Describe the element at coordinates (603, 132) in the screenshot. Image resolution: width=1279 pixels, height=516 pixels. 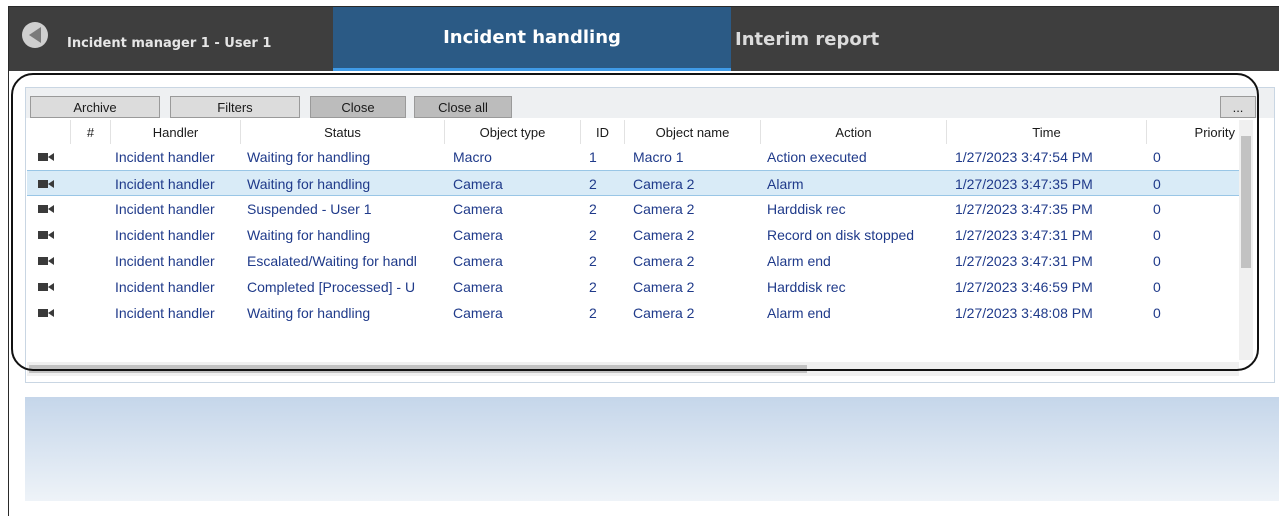
I see `column-header-id: ID` at that location.